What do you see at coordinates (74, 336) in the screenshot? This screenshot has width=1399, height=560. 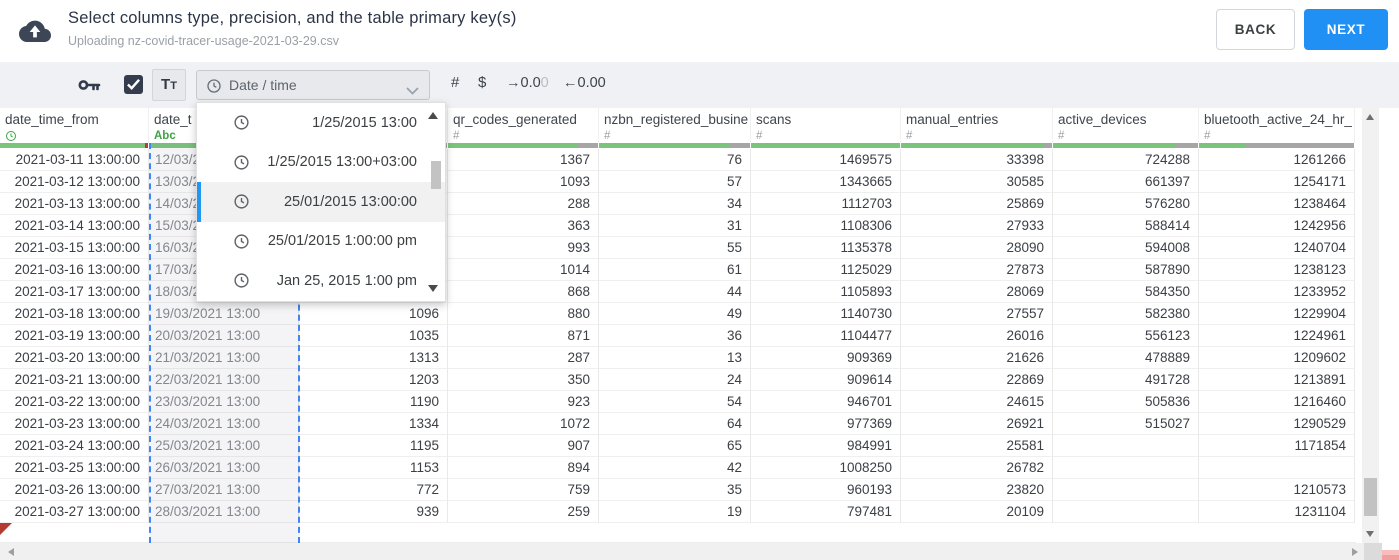 I see `table-cell: 2021-03-19 13:00:00` at bounding box center [74, 336].